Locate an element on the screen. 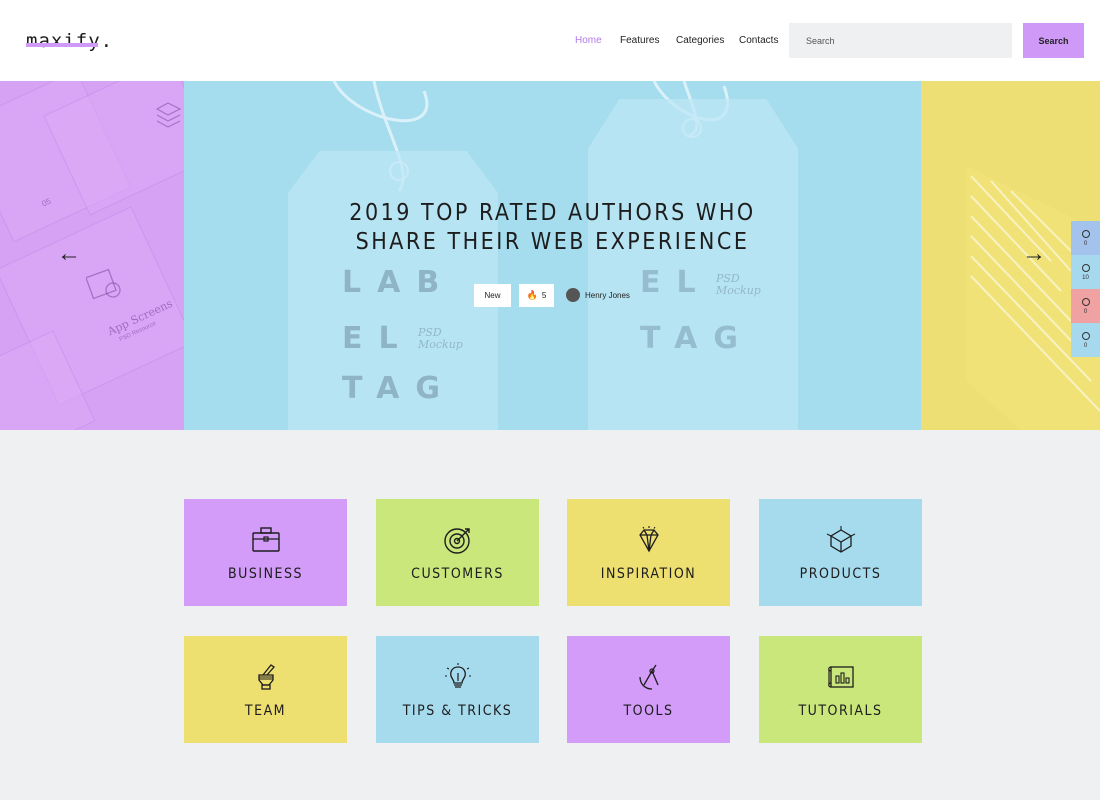  category-label: TUTORIALS is located at coordinates (840, 711).